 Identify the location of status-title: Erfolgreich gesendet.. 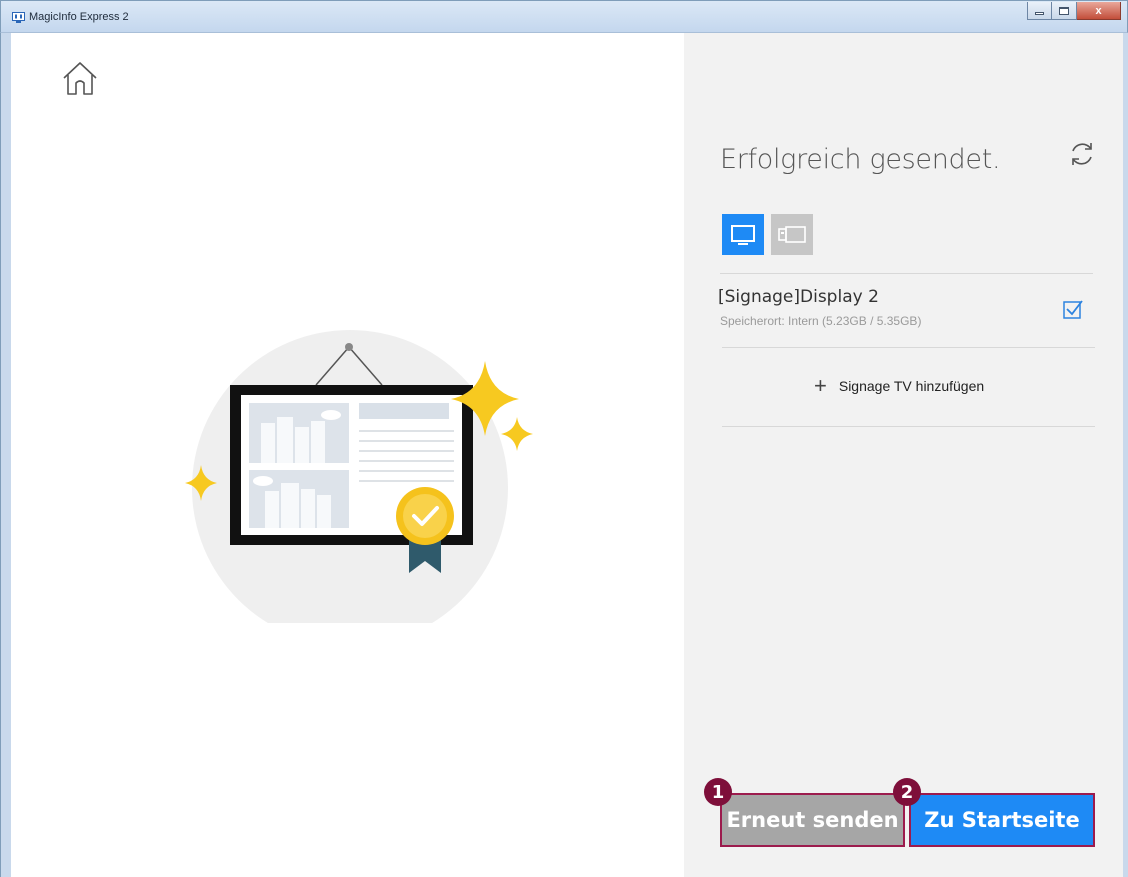
(860, 159).